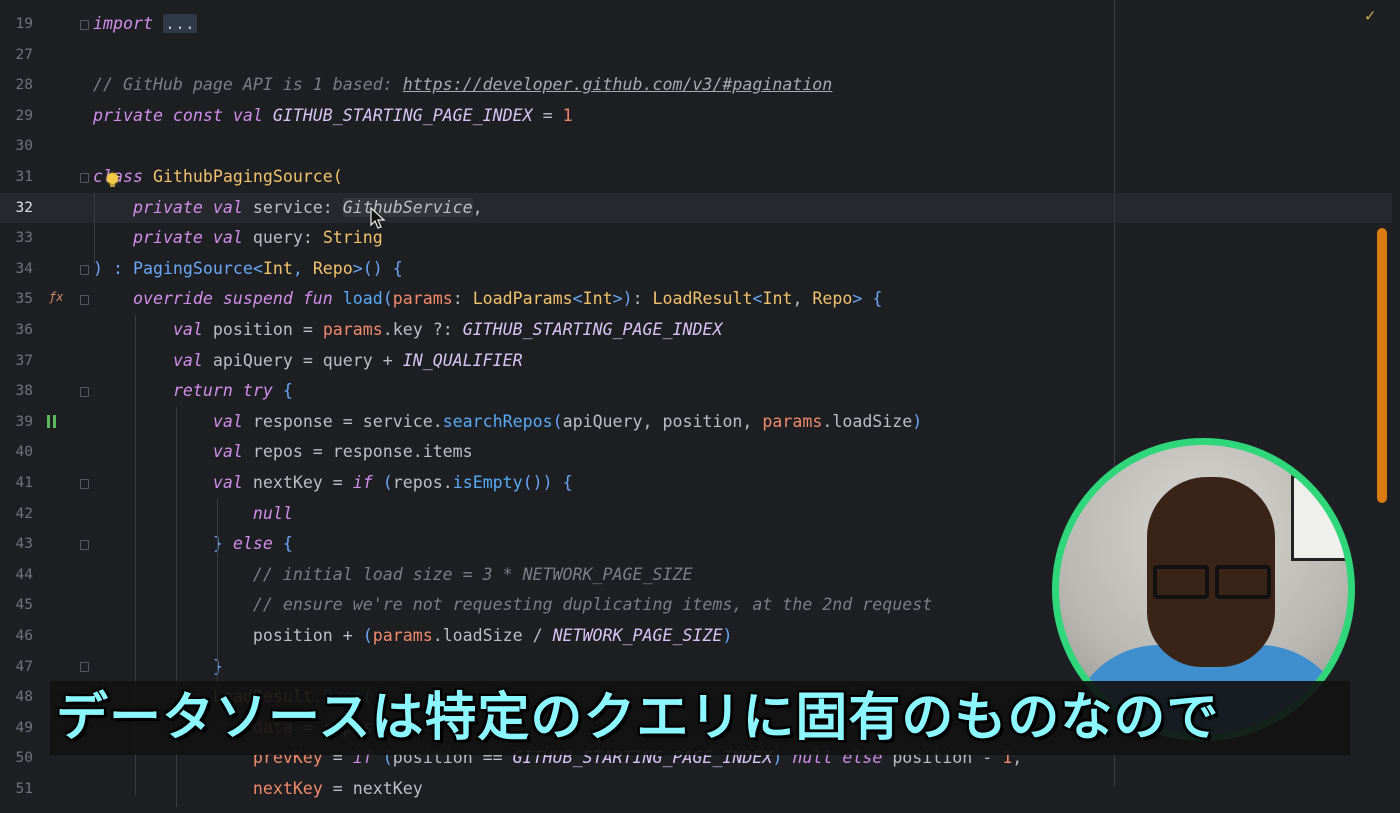 The width and height of the screenshot is (1400, 813). I want to click on line-number: 40, so click(24, 452).